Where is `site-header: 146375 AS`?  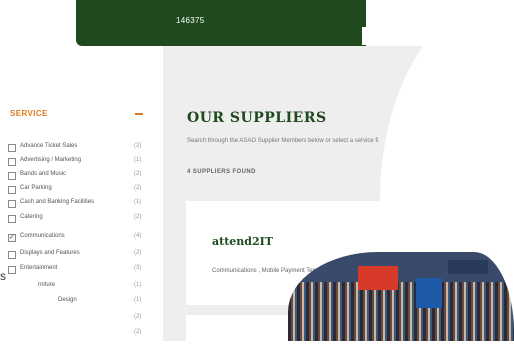 site-header: 146375 AS is located at coordinates (221, 23).